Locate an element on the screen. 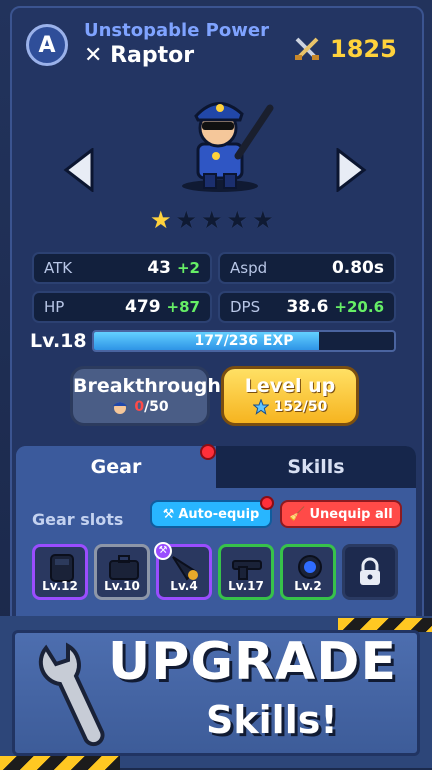  stat-atk-bonus: +2 is located at coordinates (188, 268).